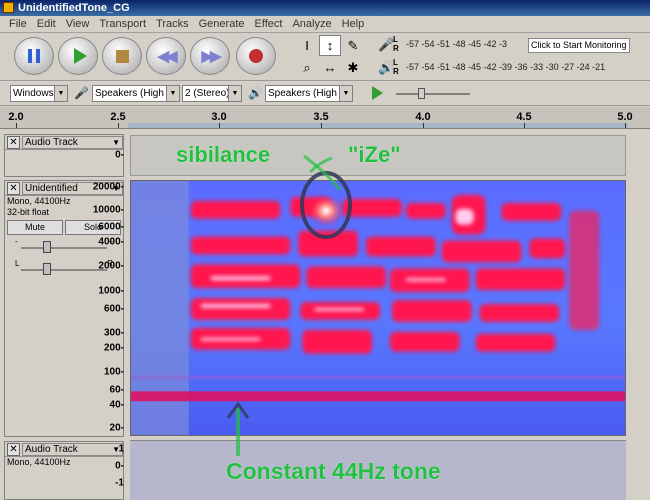 The height and width of the screenshot is (500, 650). I want to click on menu-generate: Generate, so click(222, 24).